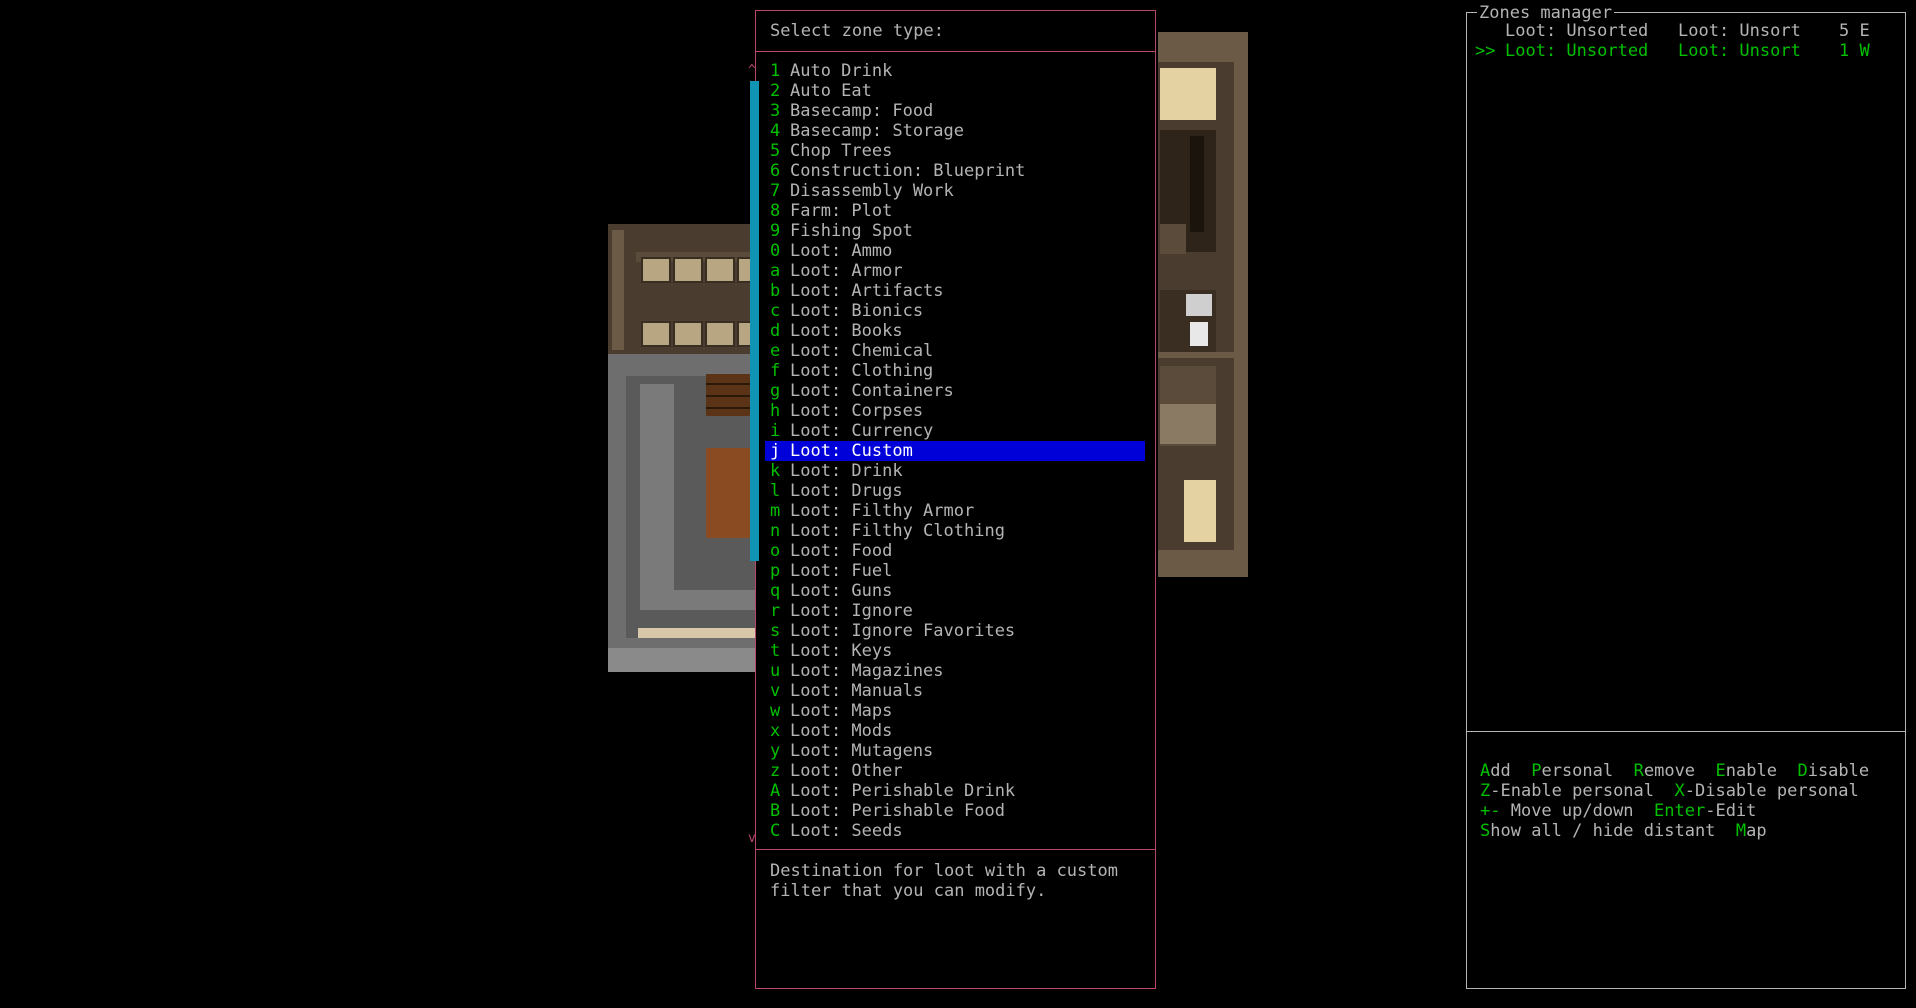 The height and width of the screenshot is (1008, 1916). I want to click on option-label: Basecamp: Storage, so click(877, 131).